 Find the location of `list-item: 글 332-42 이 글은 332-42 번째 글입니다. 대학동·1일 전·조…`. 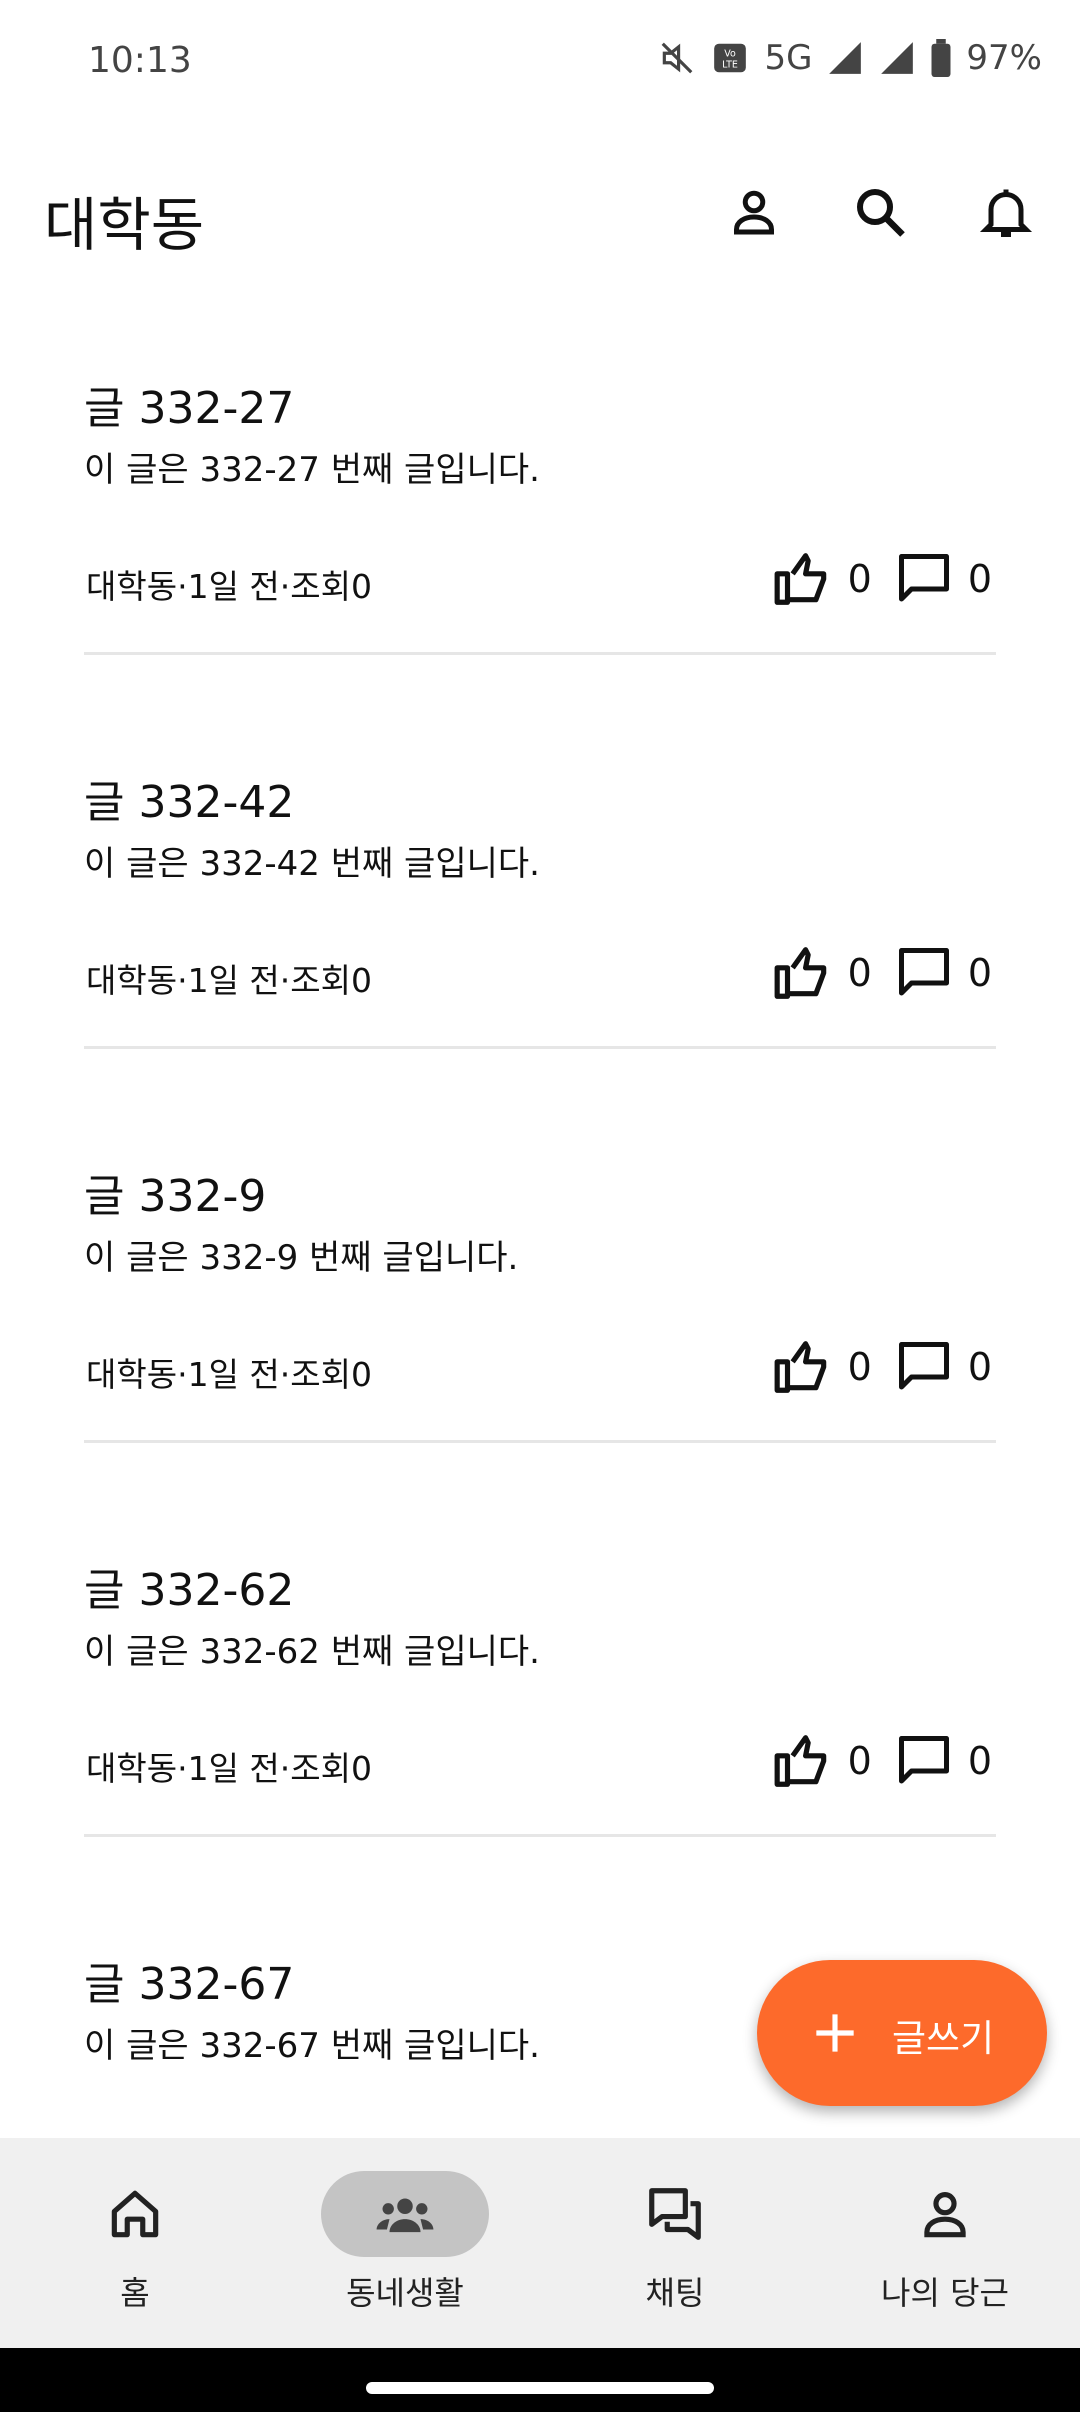

list-item: 글 332-42 이 글은 332-42 번째 글입니다. 대학동·1일 전·조… is located at coordinates (540, 911).